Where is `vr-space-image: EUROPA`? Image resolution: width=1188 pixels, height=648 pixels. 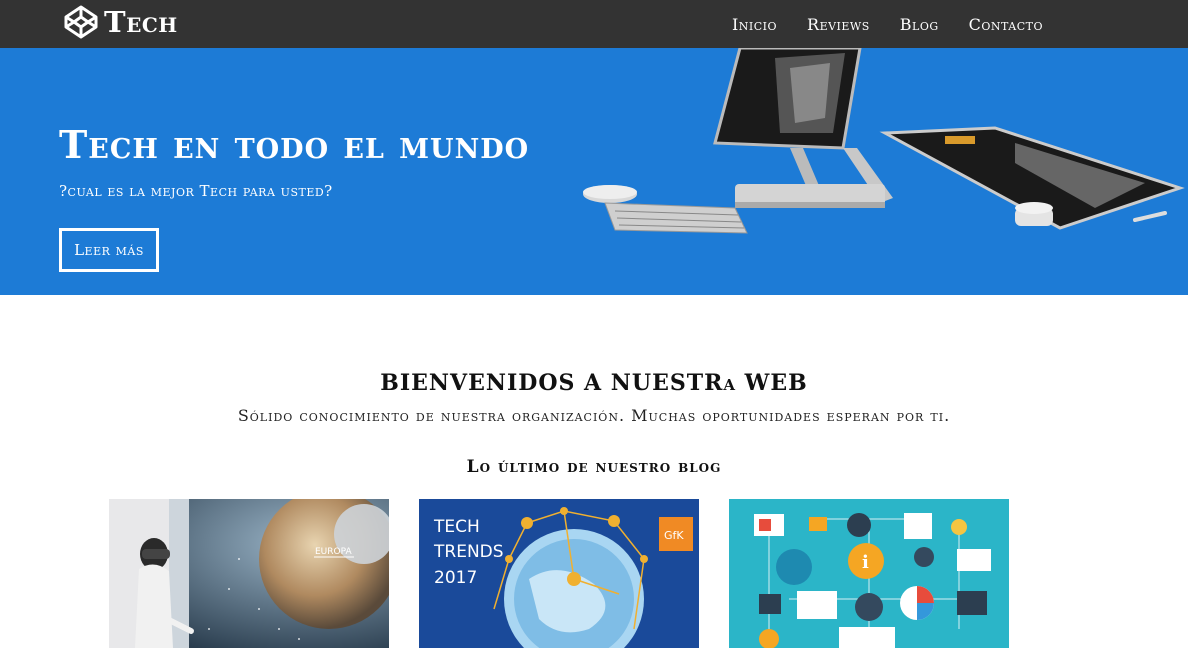 vr-space-image: EUROPA is located at coordinates (249, 573).